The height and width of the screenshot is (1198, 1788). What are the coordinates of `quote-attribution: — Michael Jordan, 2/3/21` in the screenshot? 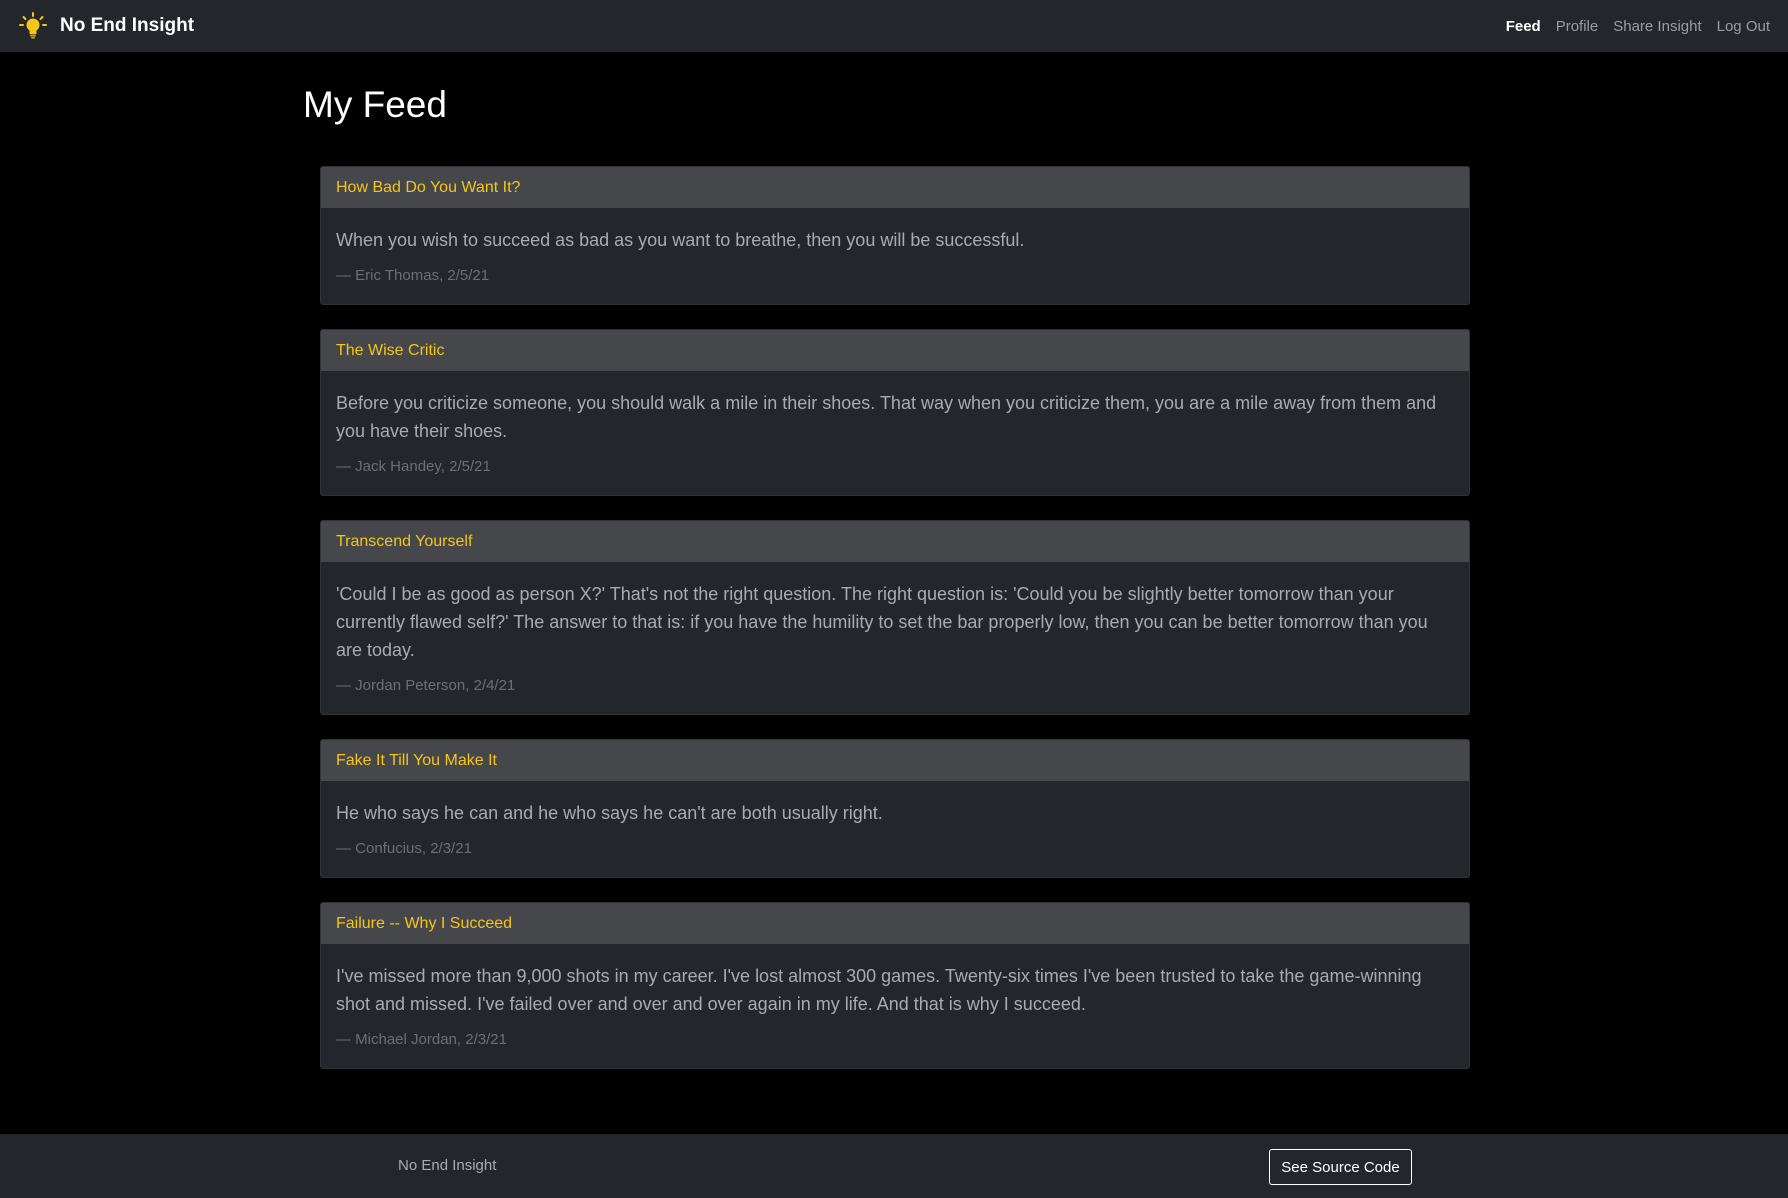 It's located at (421, 1039).